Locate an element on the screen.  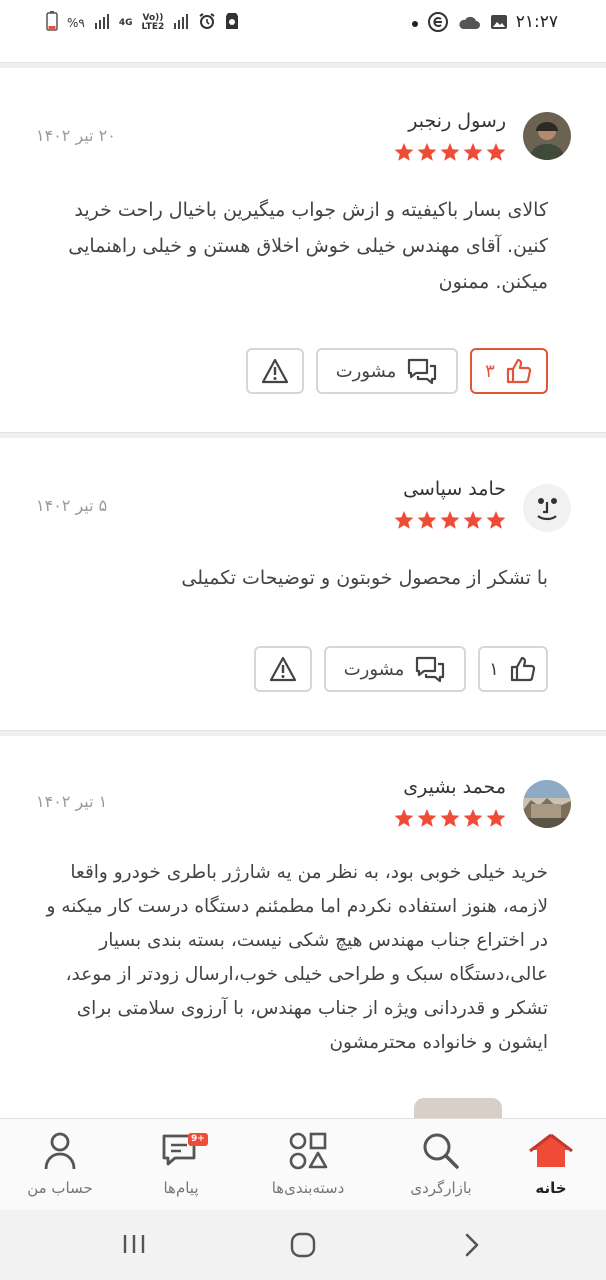
nav-account-label: حساب من is located at coordinates (60, 1188).